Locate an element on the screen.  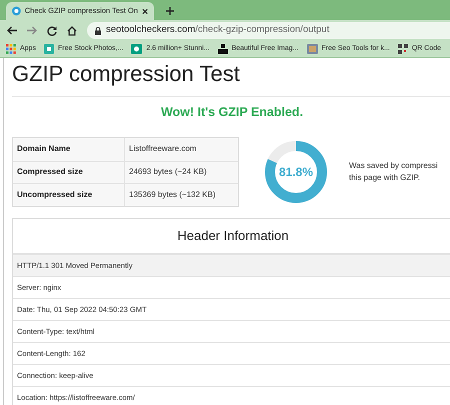
site-logo-icon is located at coordinates (16, 11).